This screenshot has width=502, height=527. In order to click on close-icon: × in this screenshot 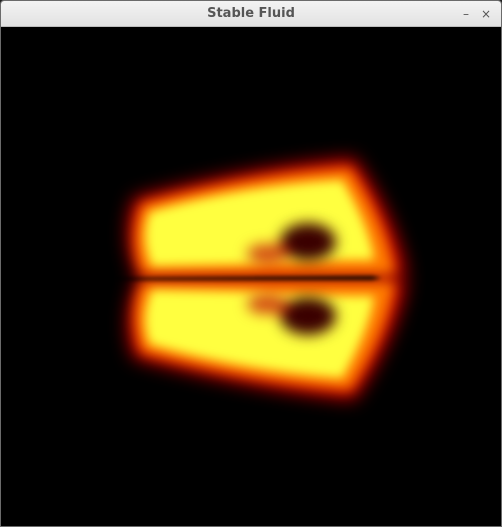, I will do `click(486, 14)`.